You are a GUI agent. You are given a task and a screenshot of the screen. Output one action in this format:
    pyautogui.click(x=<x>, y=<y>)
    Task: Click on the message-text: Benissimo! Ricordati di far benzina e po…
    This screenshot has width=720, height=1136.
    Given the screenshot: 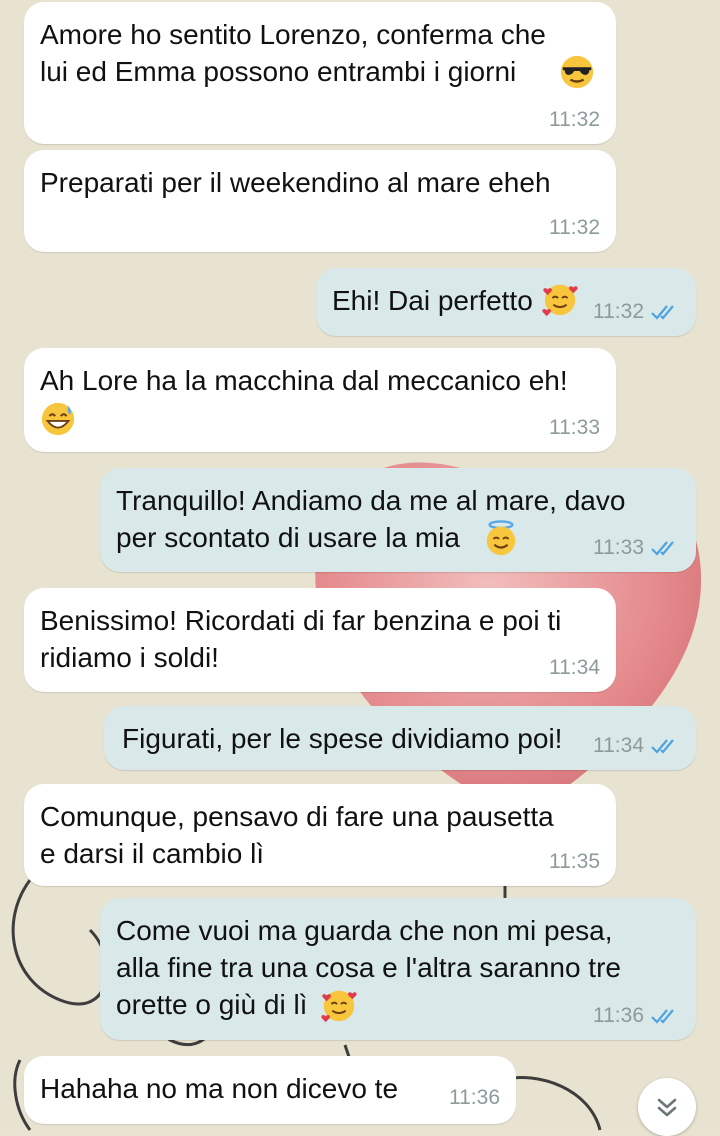 What is the action you would take?
    pyautogui.click(x=301, y=639)
    